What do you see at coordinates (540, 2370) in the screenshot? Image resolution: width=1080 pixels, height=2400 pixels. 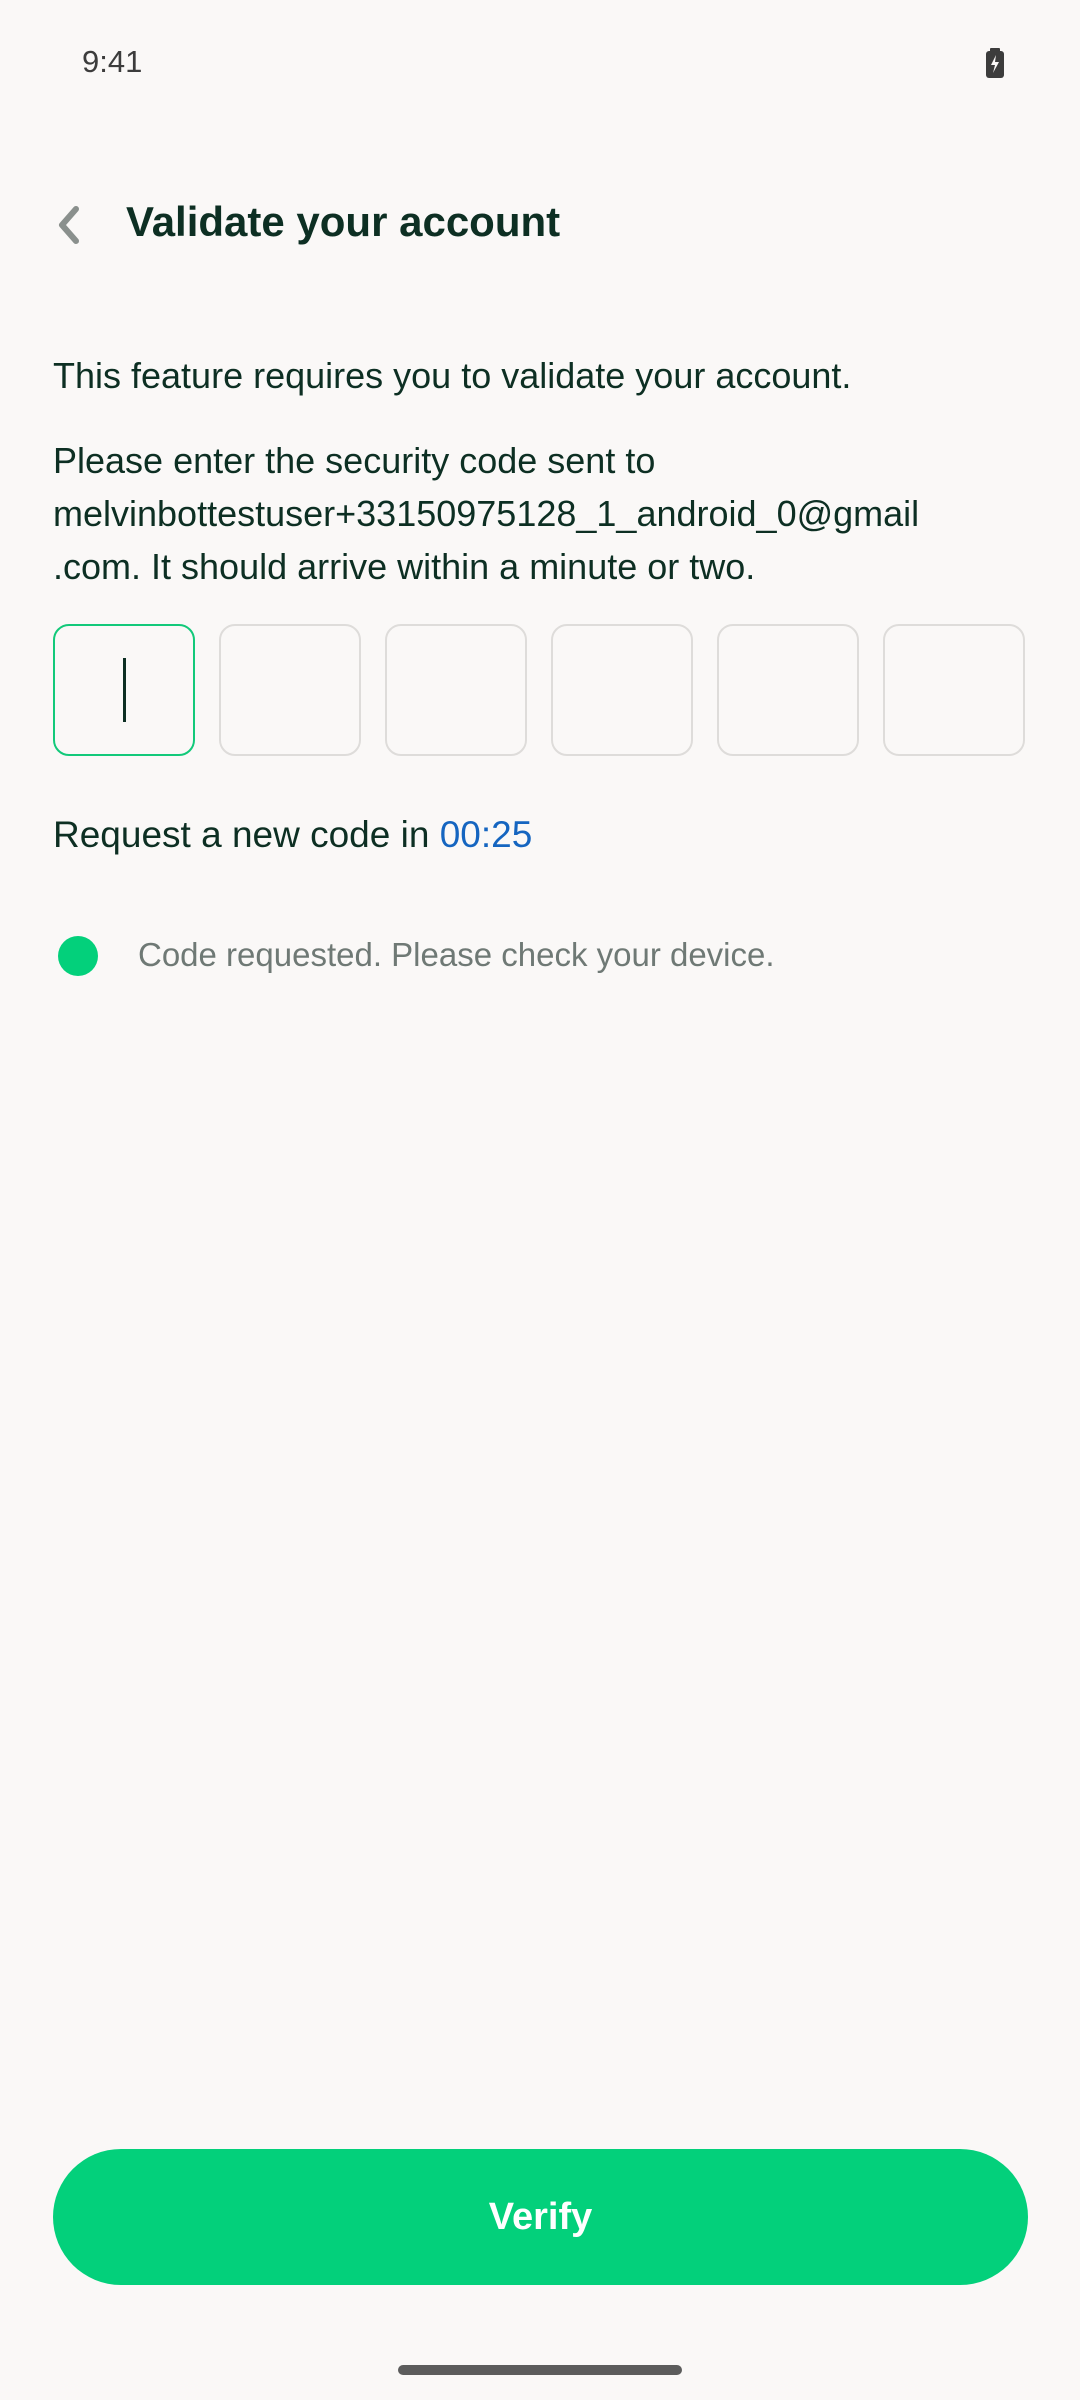 I see `home-indicator` at bounding box center [540, 2370].